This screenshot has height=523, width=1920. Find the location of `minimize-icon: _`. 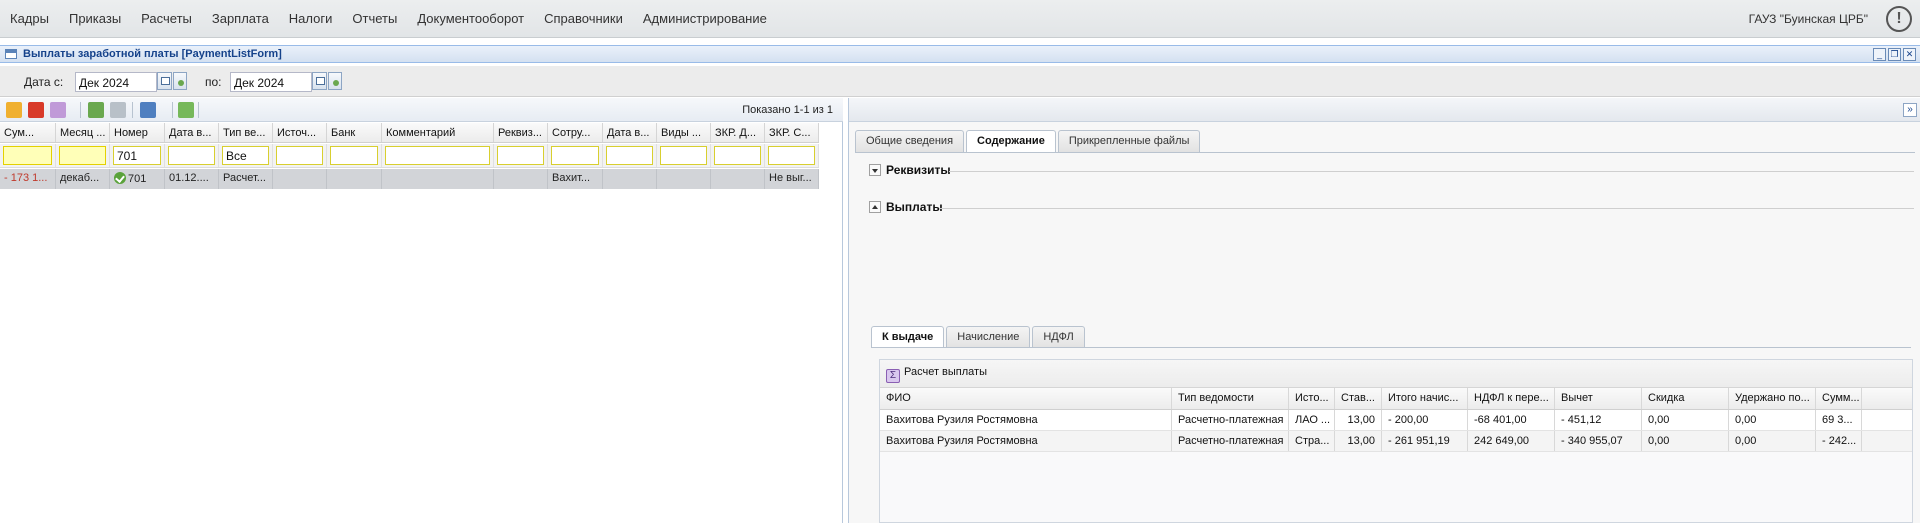

minimize-icon: _ is located at coordinates (1879, 54).